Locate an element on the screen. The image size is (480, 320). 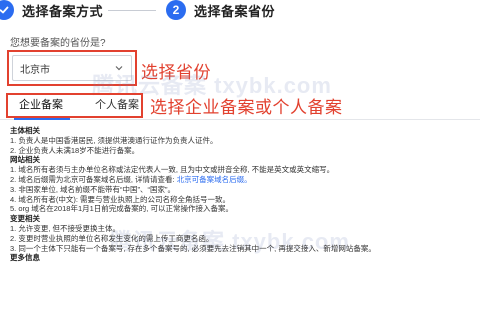
rule-item: 2. 企业负责人未满18岁不能进行备案。 is located at coordinates (75, 150).